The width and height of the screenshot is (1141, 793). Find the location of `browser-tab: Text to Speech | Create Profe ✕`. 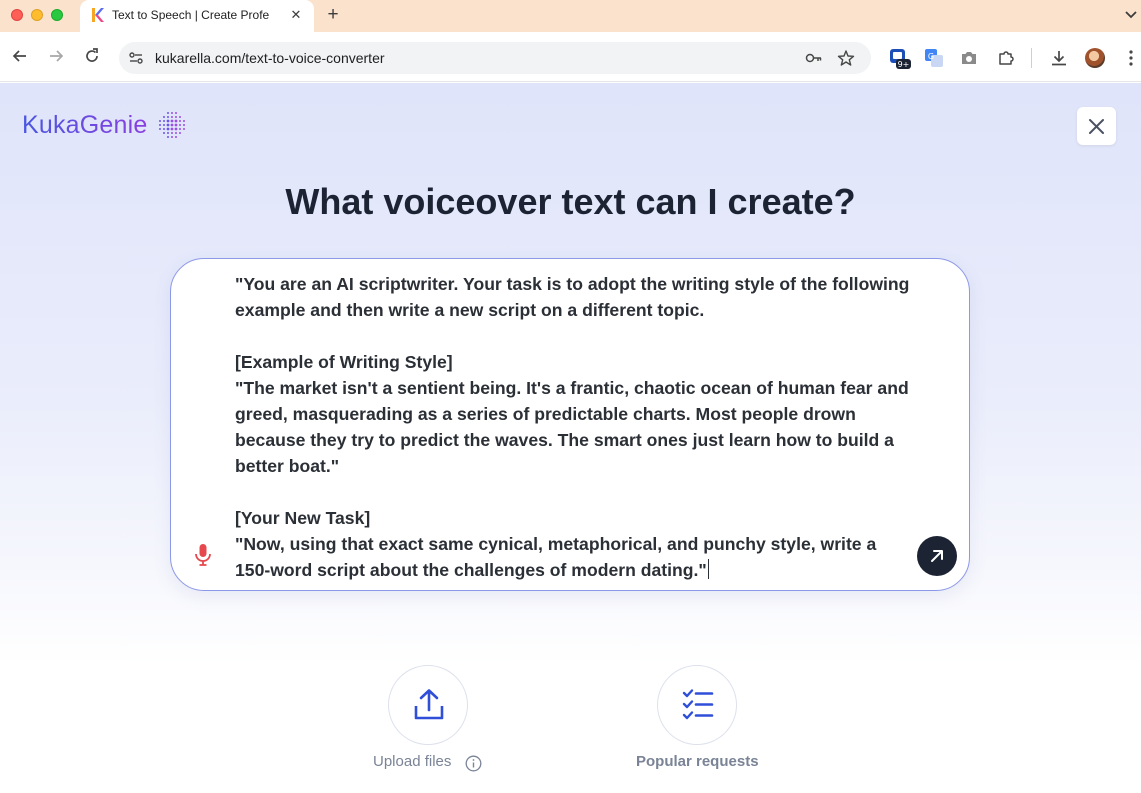

browser-tab: Text to Speech | Create Profe ✕ is located at coordinates (197, 16).